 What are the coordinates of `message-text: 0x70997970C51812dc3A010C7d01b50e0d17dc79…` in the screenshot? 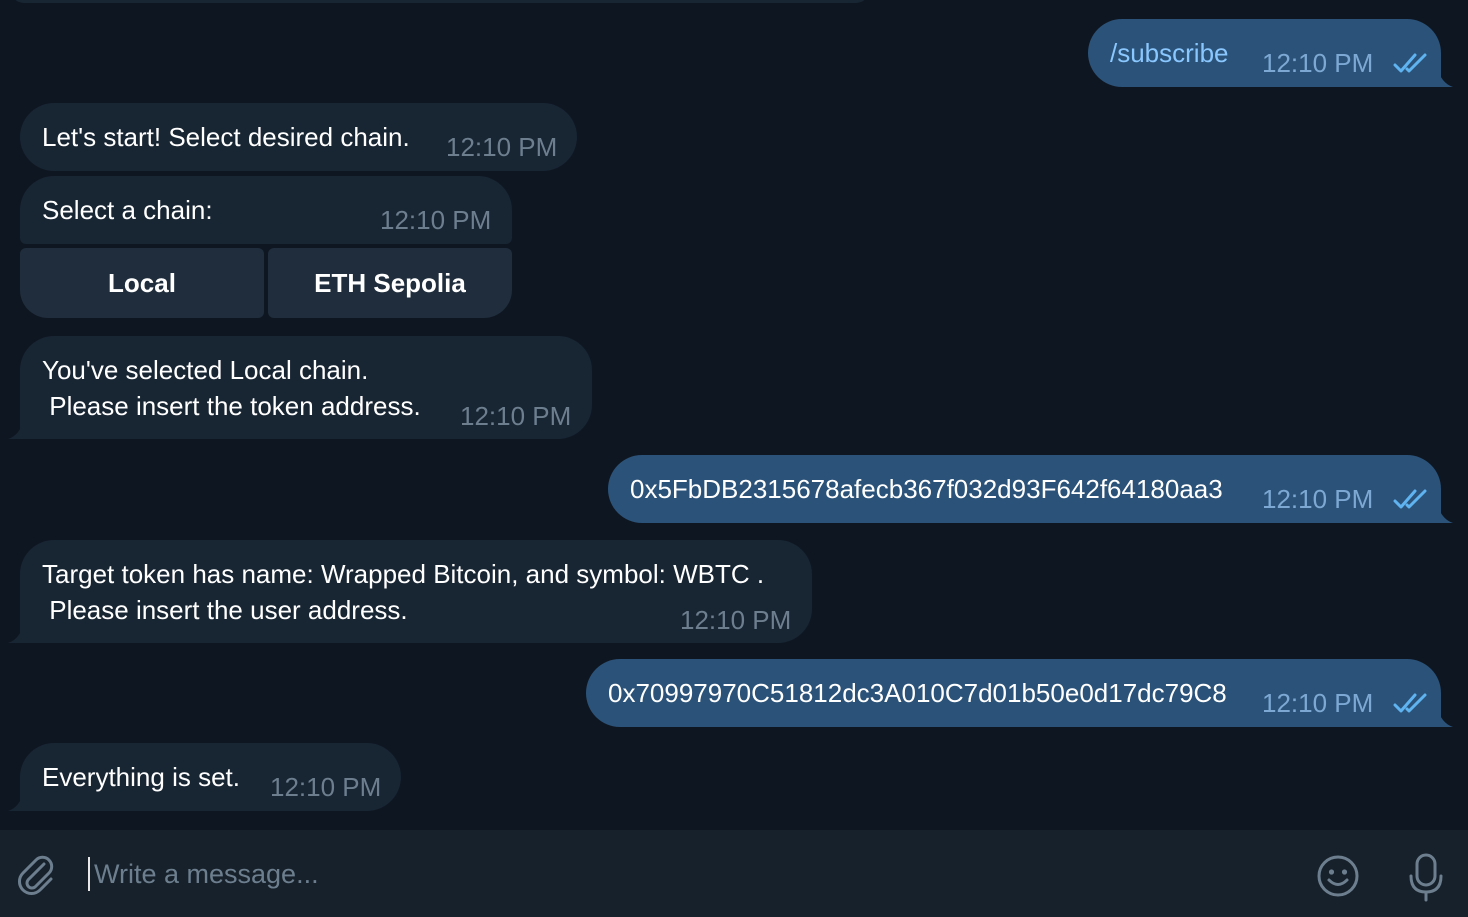 It's located at (917, 693).